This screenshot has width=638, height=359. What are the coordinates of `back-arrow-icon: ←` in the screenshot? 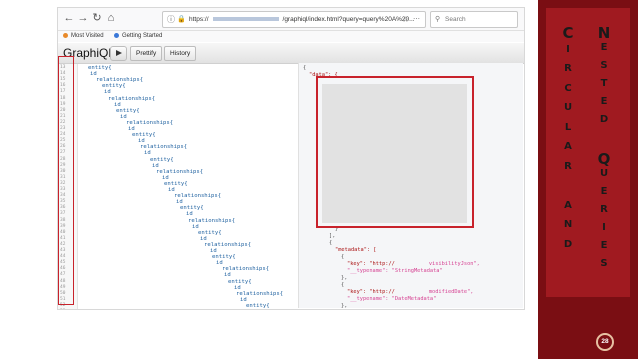 It's located at (69, 18).